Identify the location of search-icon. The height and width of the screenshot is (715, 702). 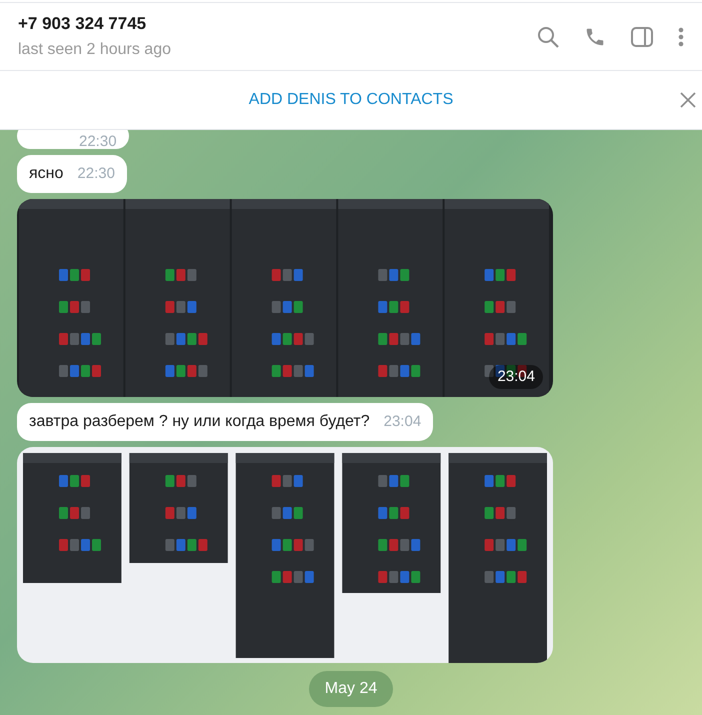
(548, 37).